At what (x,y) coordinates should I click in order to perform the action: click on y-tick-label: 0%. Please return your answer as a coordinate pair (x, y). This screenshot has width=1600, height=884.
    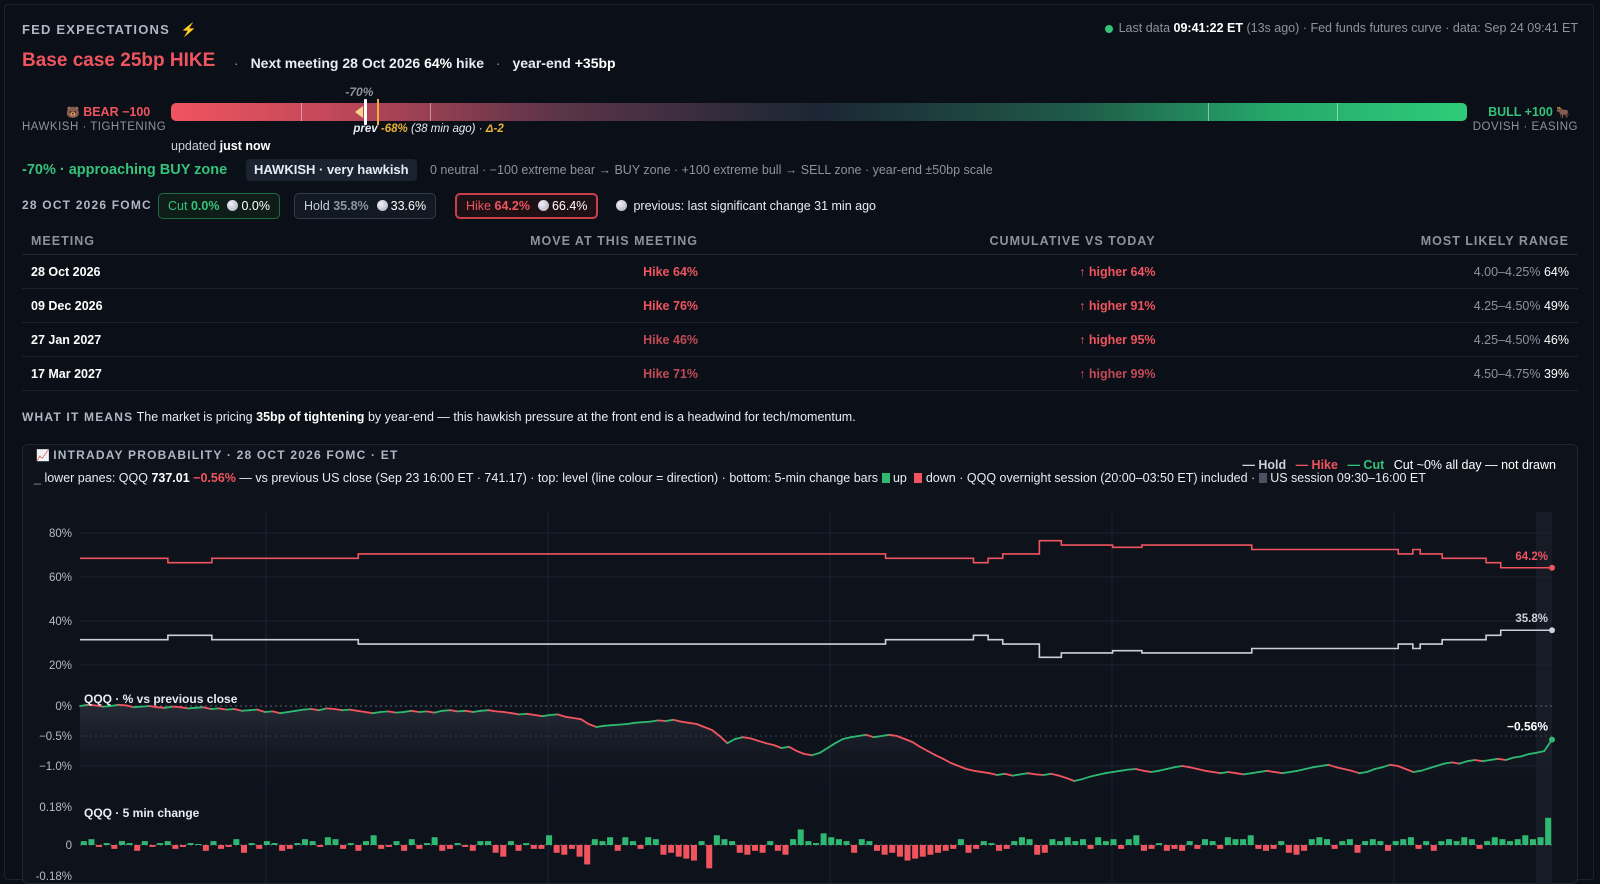
    Looking at the image, I should click on (63, 707).